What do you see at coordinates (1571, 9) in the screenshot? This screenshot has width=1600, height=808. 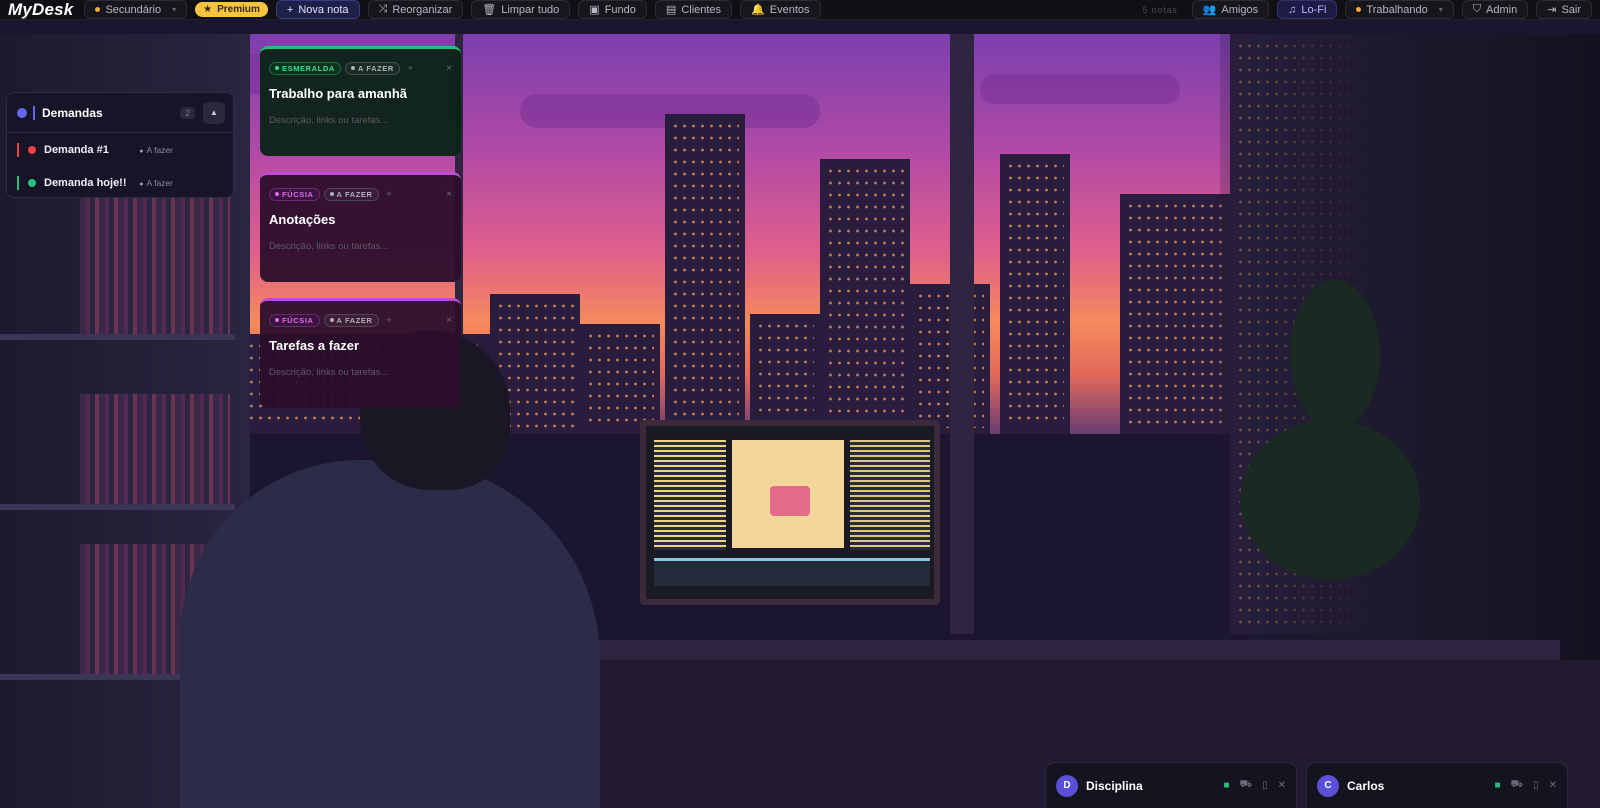 I see `logout-label: Sair` at bounding box center [1571, 9].